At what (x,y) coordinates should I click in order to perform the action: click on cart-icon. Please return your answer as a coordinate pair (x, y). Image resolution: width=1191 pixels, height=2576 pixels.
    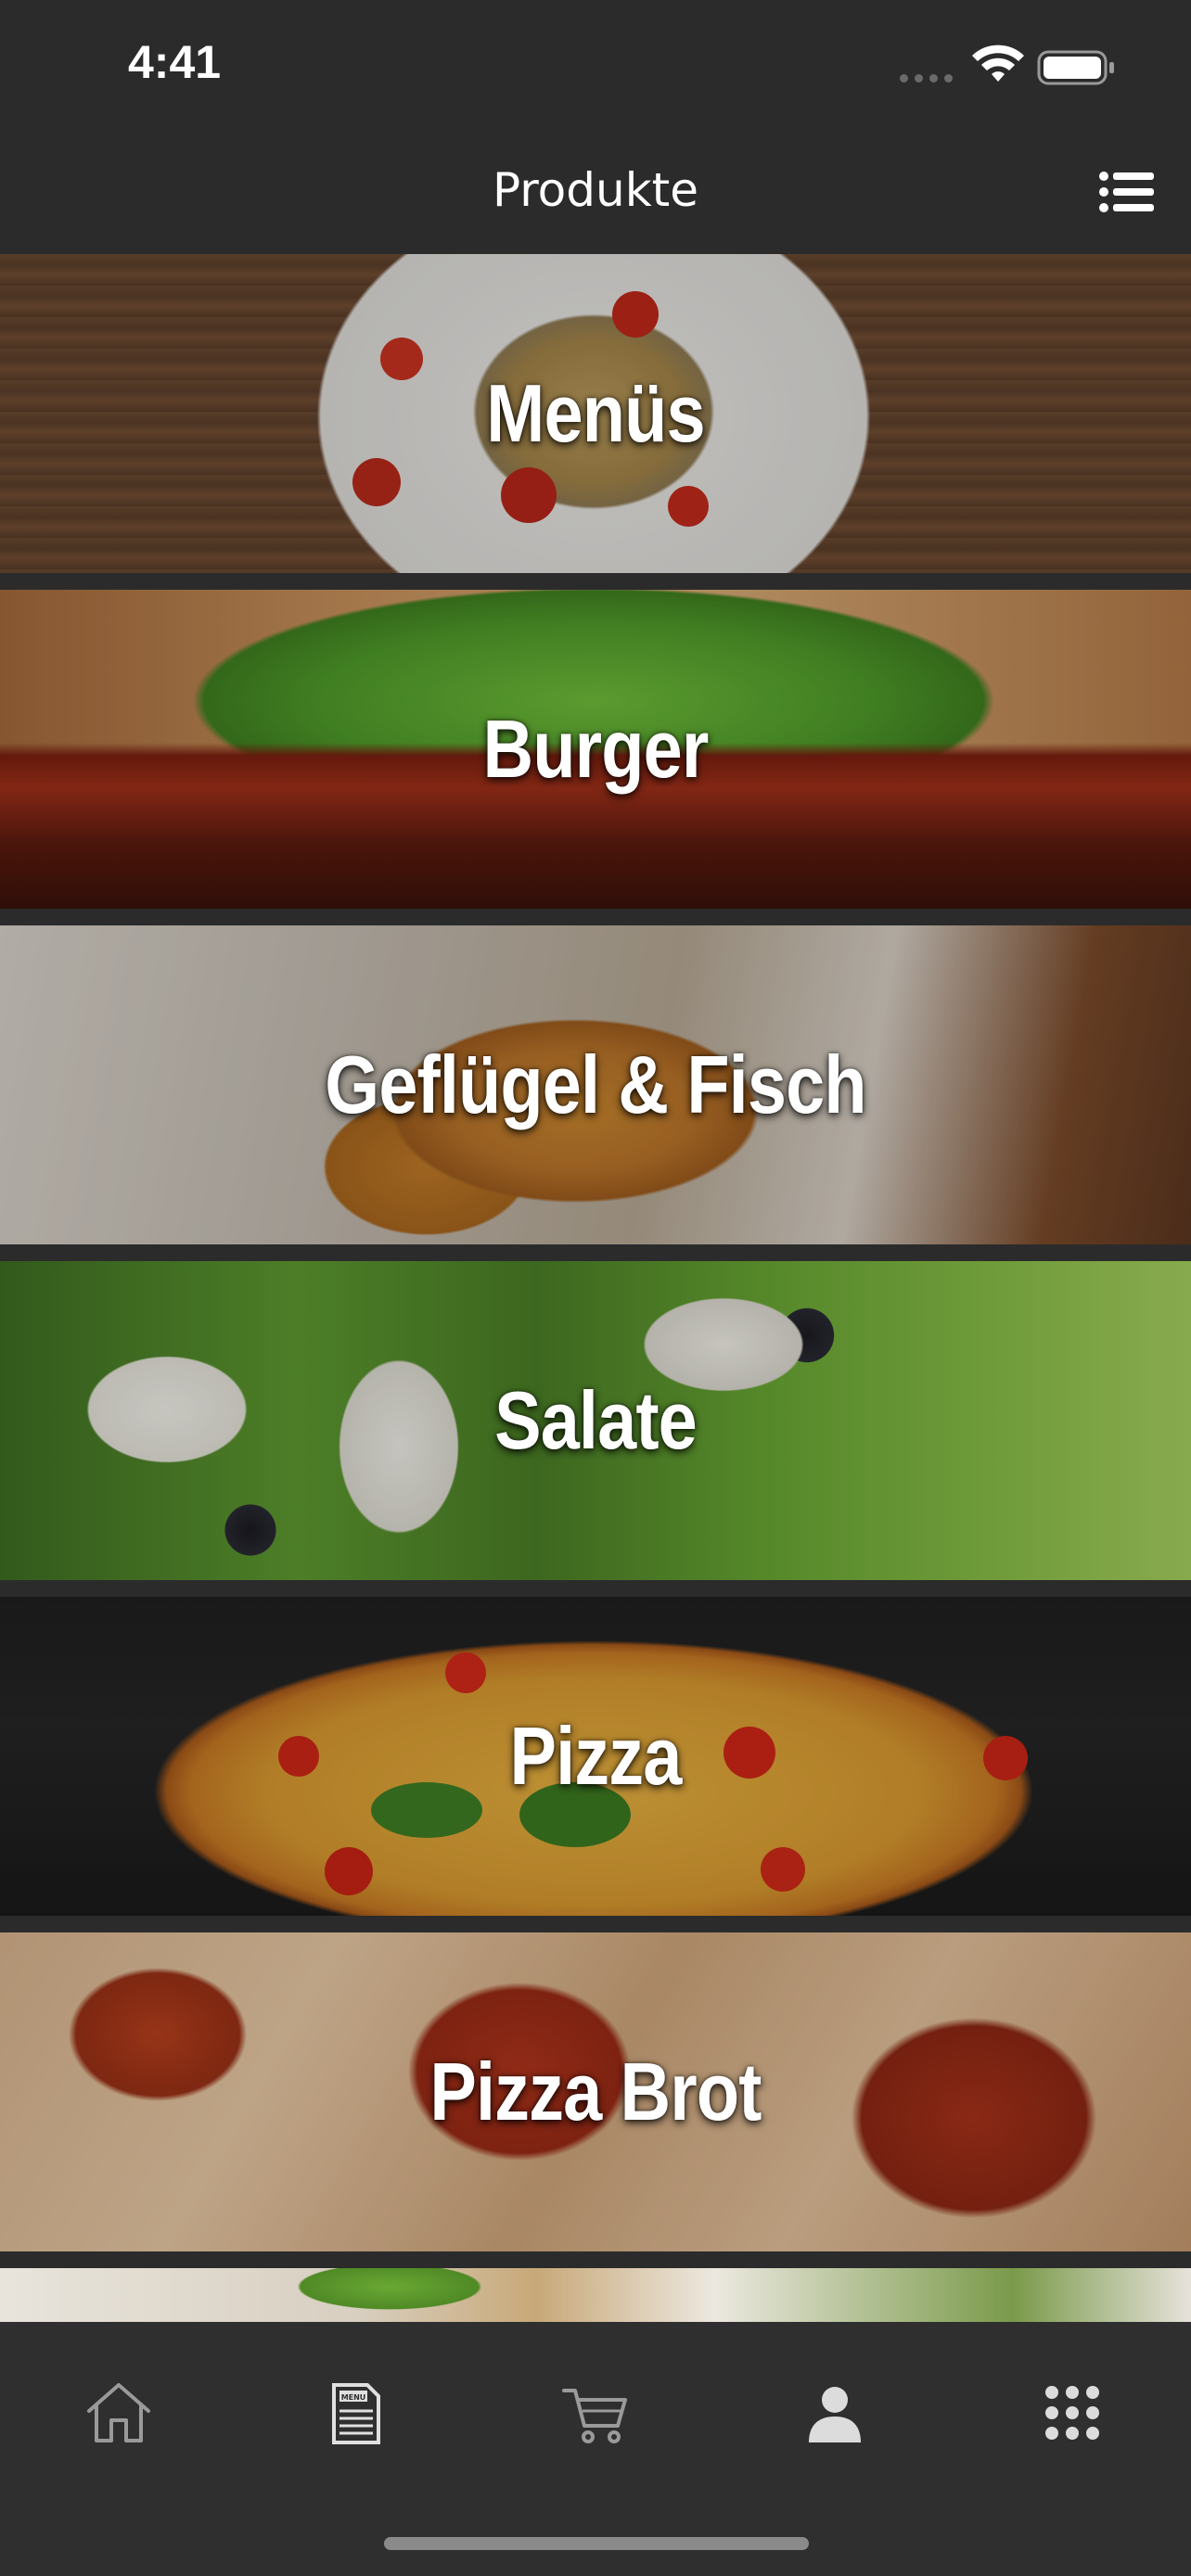
    Looking at the image, I should click on (594, 2416).